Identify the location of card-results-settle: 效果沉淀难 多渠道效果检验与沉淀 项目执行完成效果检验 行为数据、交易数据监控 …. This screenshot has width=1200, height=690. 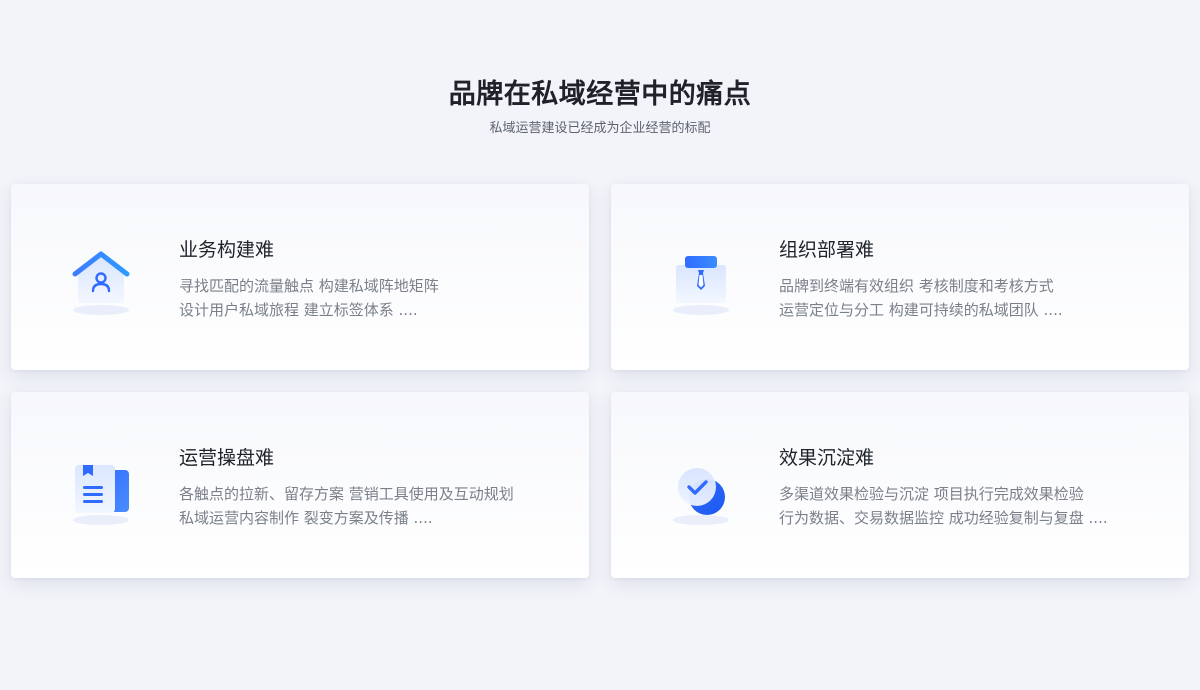
(900, 485).